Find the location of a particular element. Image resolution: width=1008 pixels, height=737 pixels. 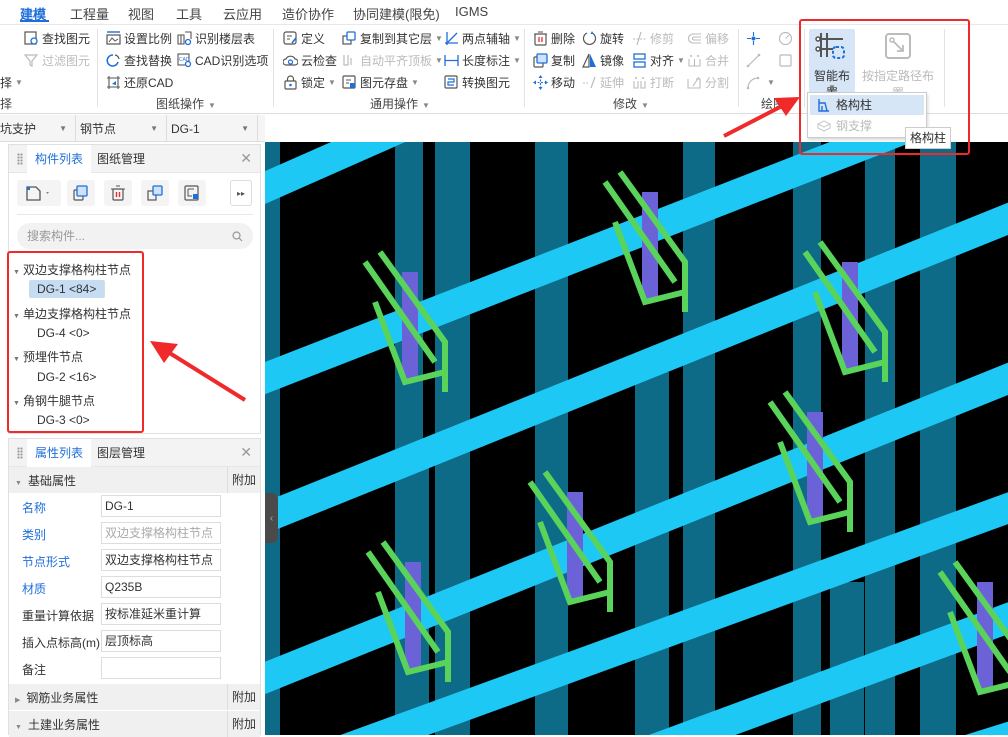

copy-to-other-floor-button: 复制到其它层 ▼ is located at coordinates (392, 38).